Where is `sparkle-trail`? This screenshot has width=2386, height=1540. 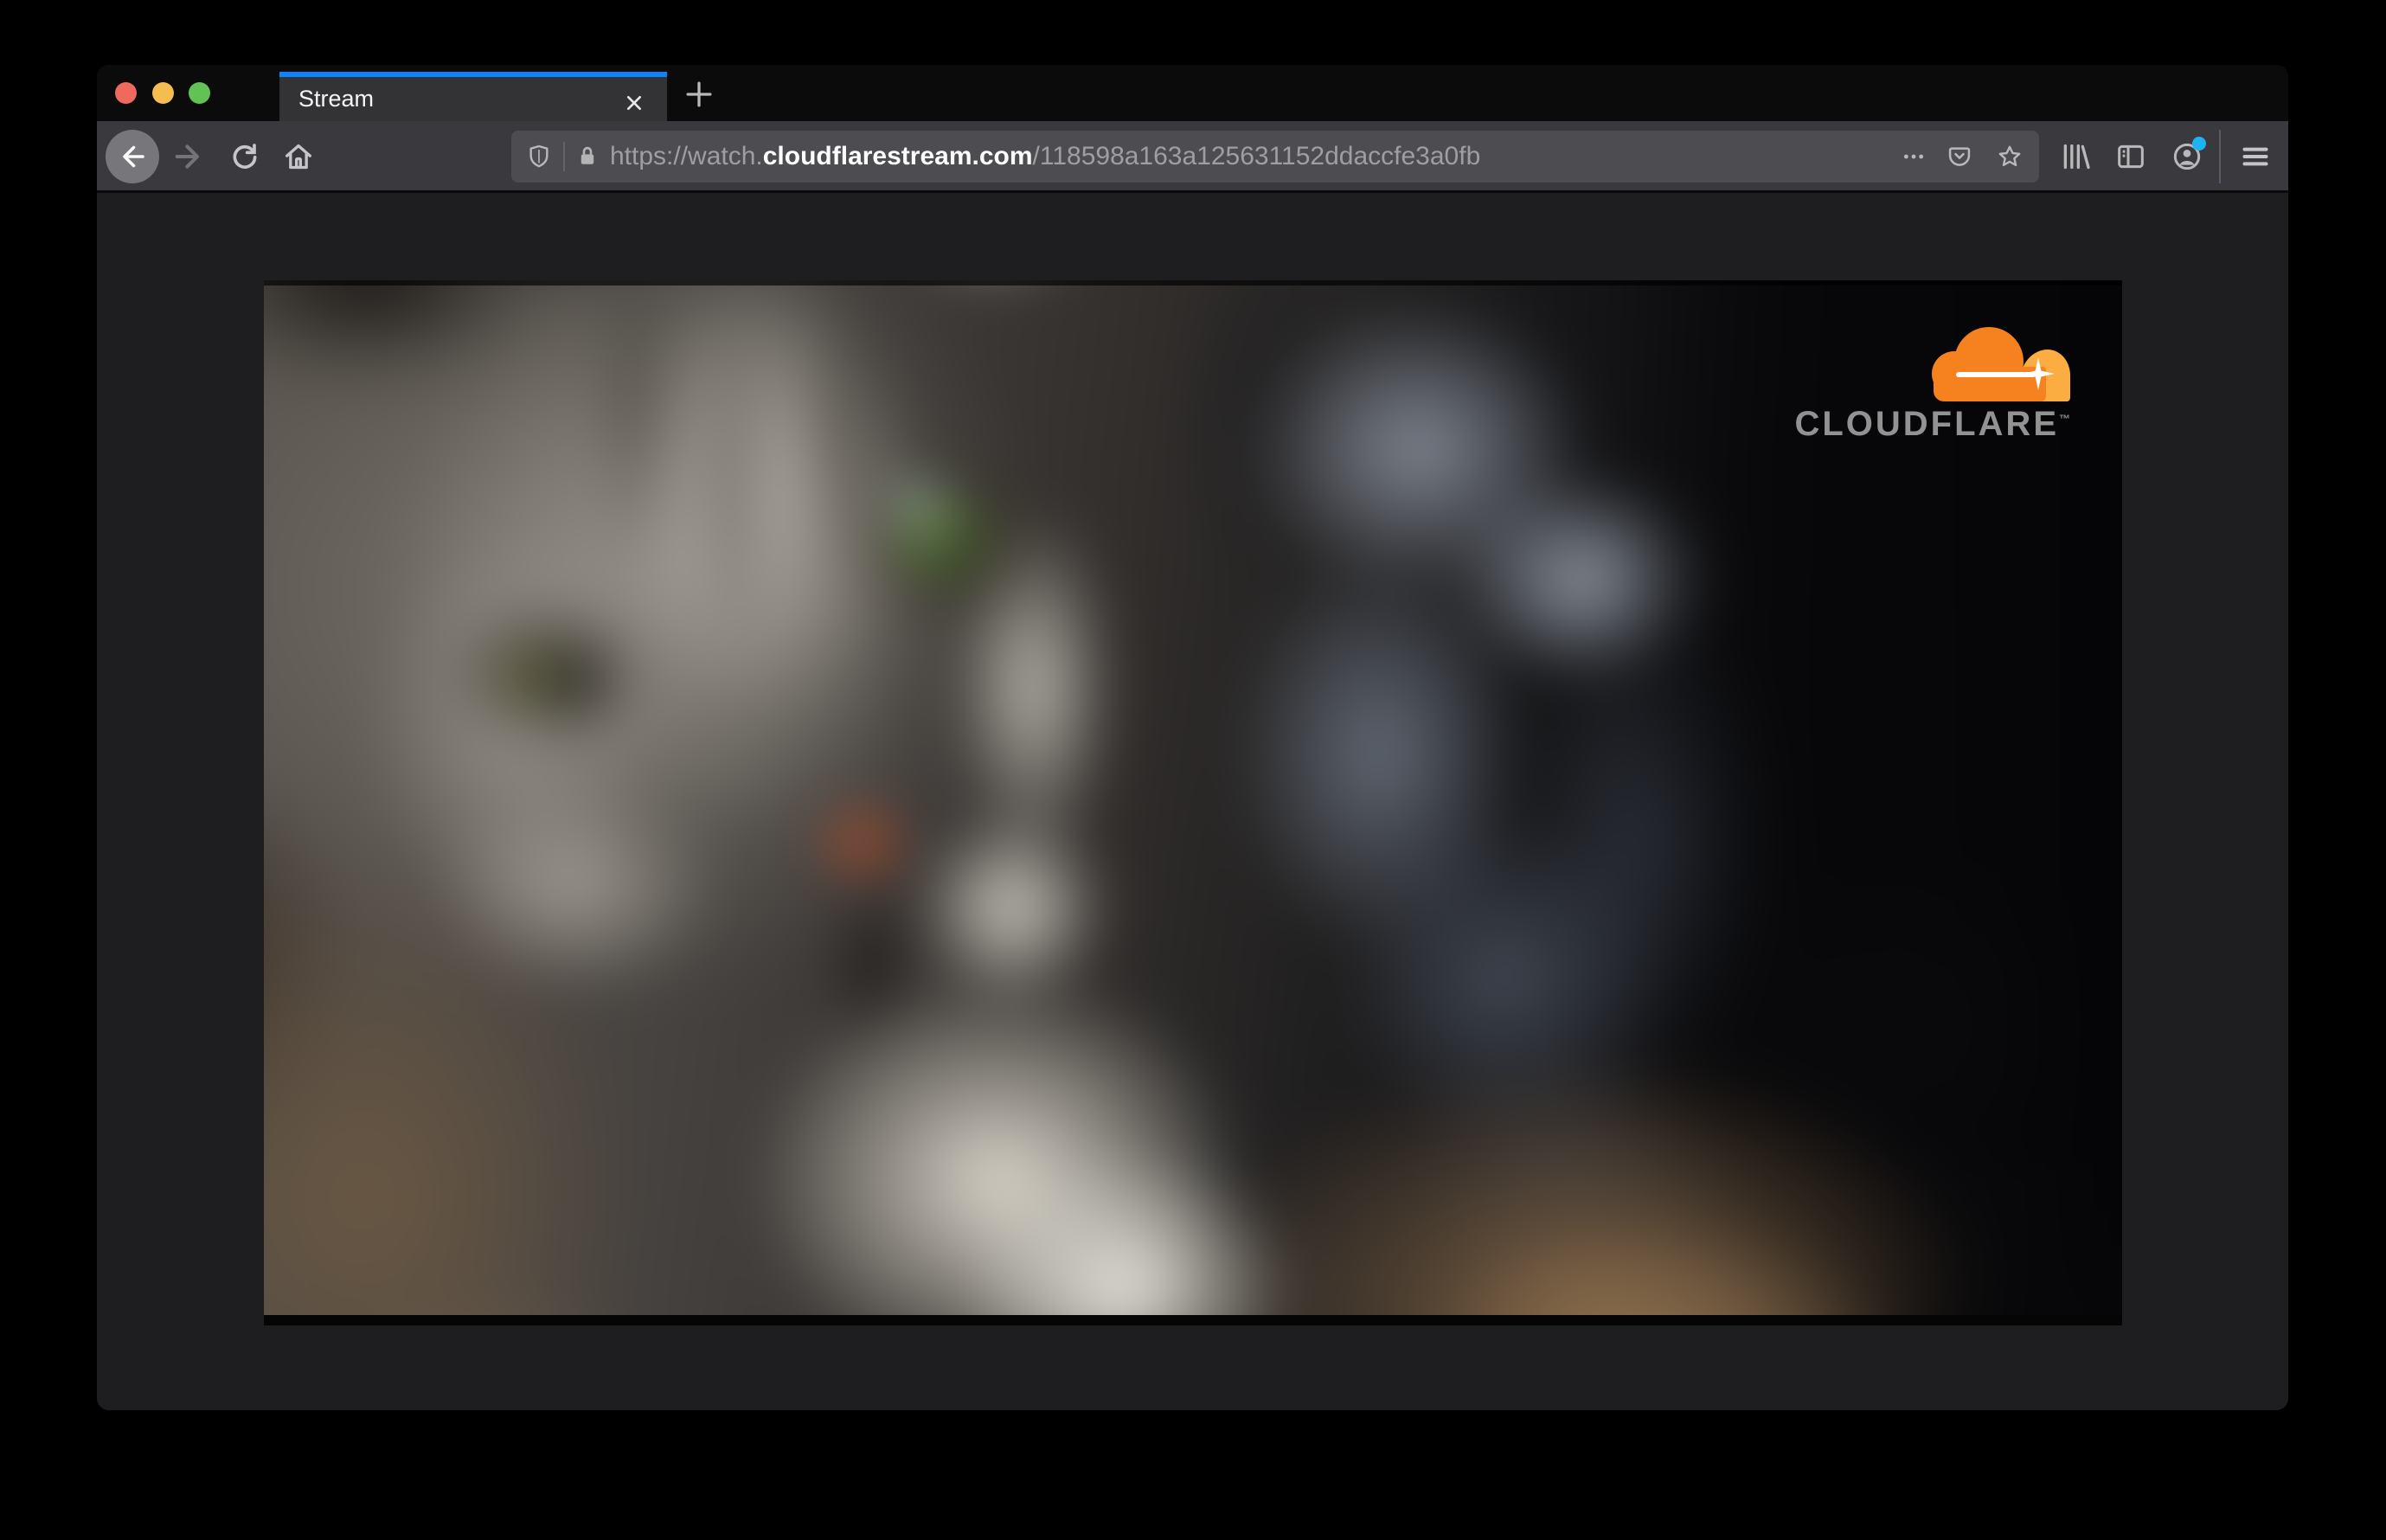
sparkle-trail is located at coordinates (1996, 374).